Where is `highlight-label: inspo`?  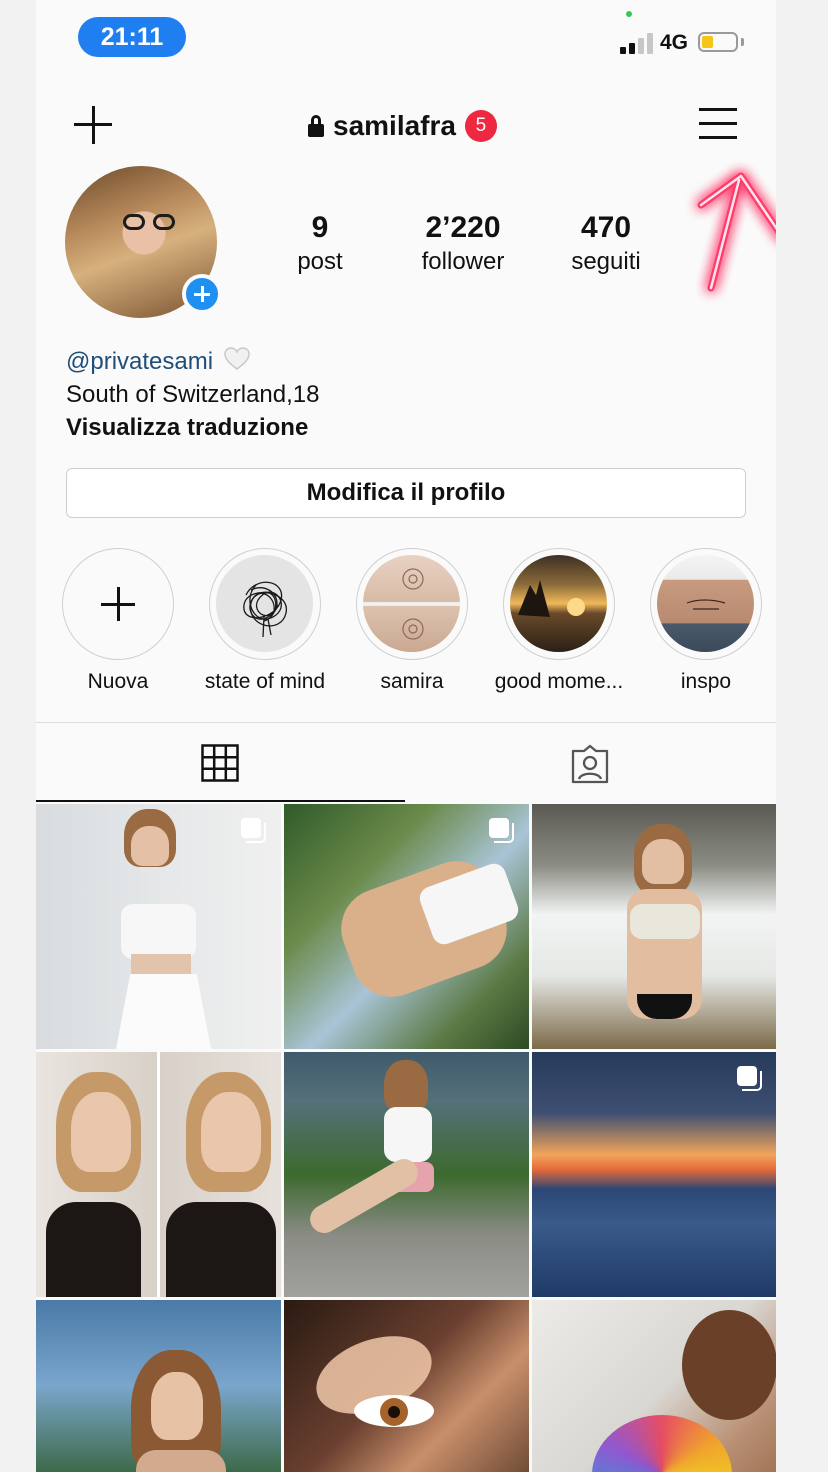
highlight-label: inspo is located at coordinates (706, 681).